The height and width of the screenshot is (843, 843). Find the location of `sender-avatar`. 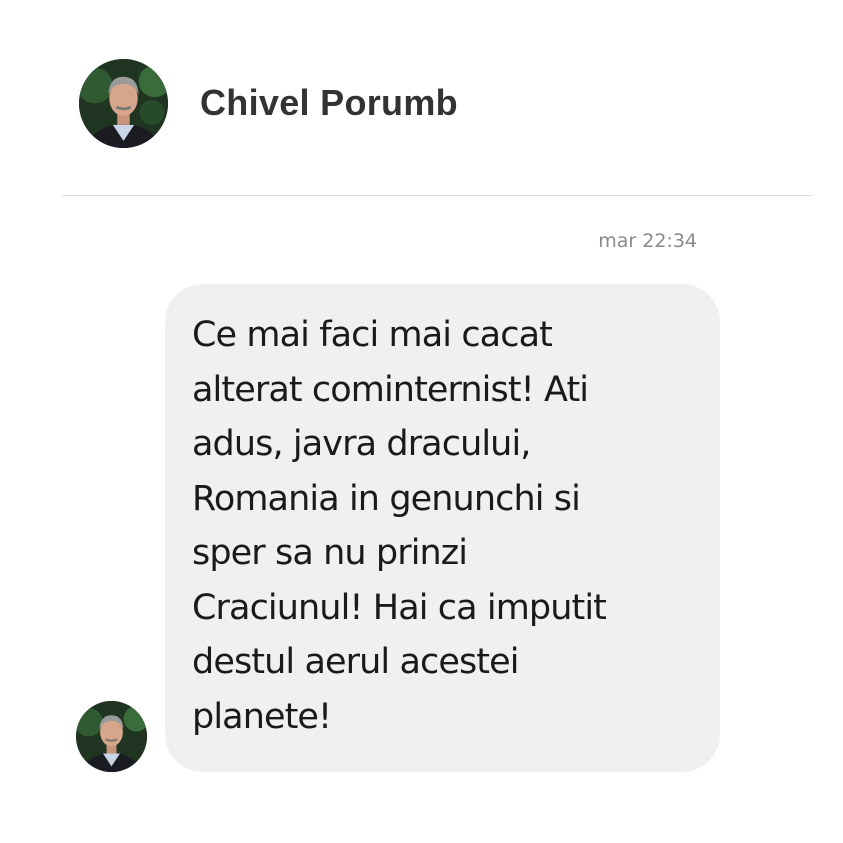

sender-avatar is located at coordinates (111, 736).